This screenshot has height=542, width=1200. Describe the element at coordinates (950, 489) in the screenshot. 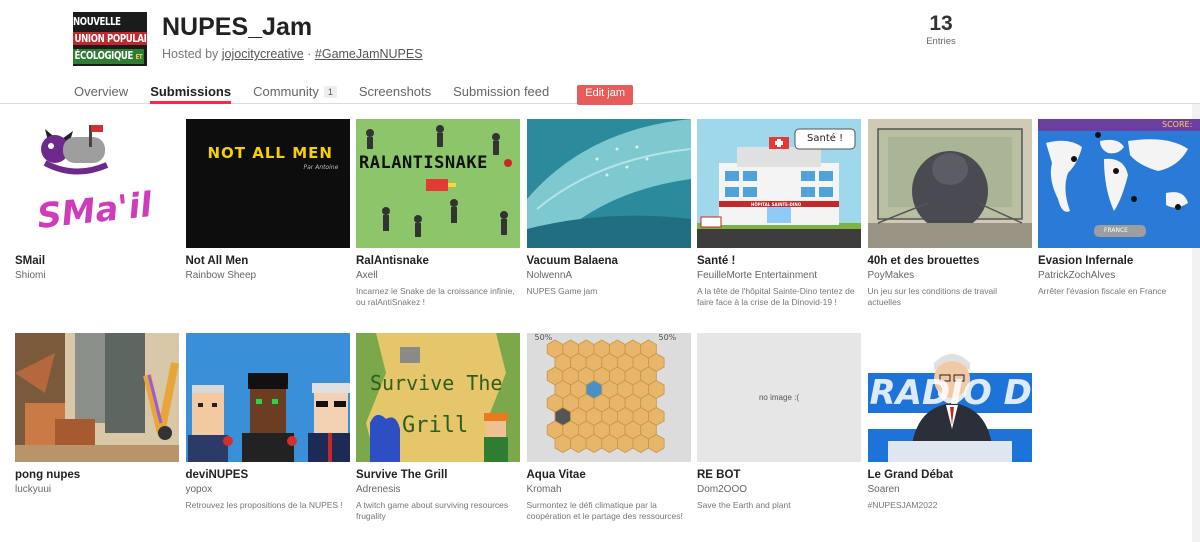

I see `game-author: Soaren` at that location.